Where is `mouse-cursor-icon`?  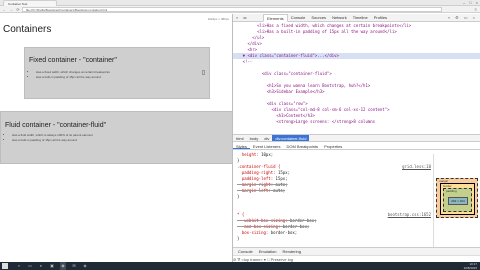 mouse-cursor-icon is located at coordinates (203, 72).